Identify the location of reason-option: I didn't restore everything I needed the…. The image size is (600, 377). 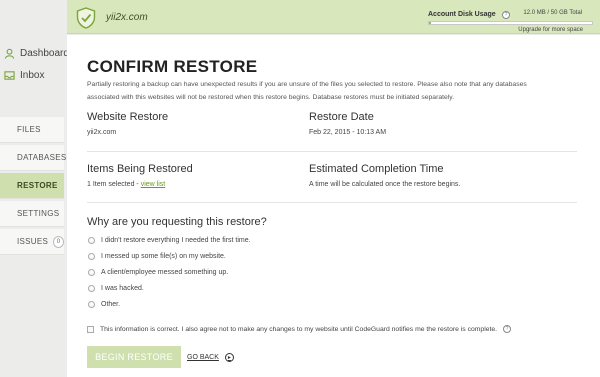
(169, 240).